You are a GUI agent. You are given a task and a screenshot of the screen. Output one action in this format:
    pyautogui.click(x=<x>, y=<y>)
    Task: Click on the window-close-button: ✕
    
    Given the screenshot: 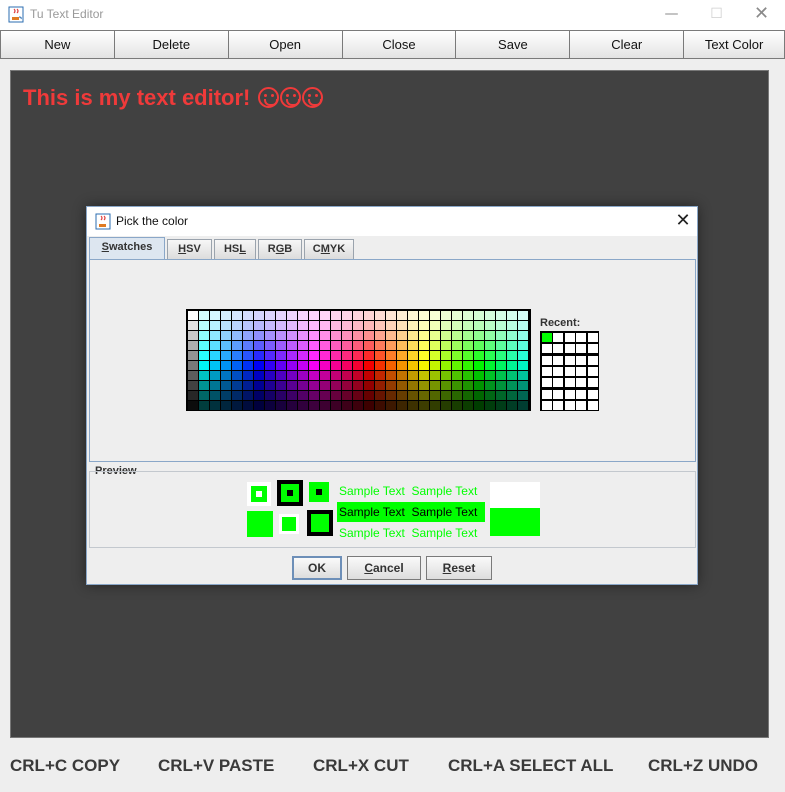 What is the action you would take?
    pyautogui.click(x=761, y=15)
    